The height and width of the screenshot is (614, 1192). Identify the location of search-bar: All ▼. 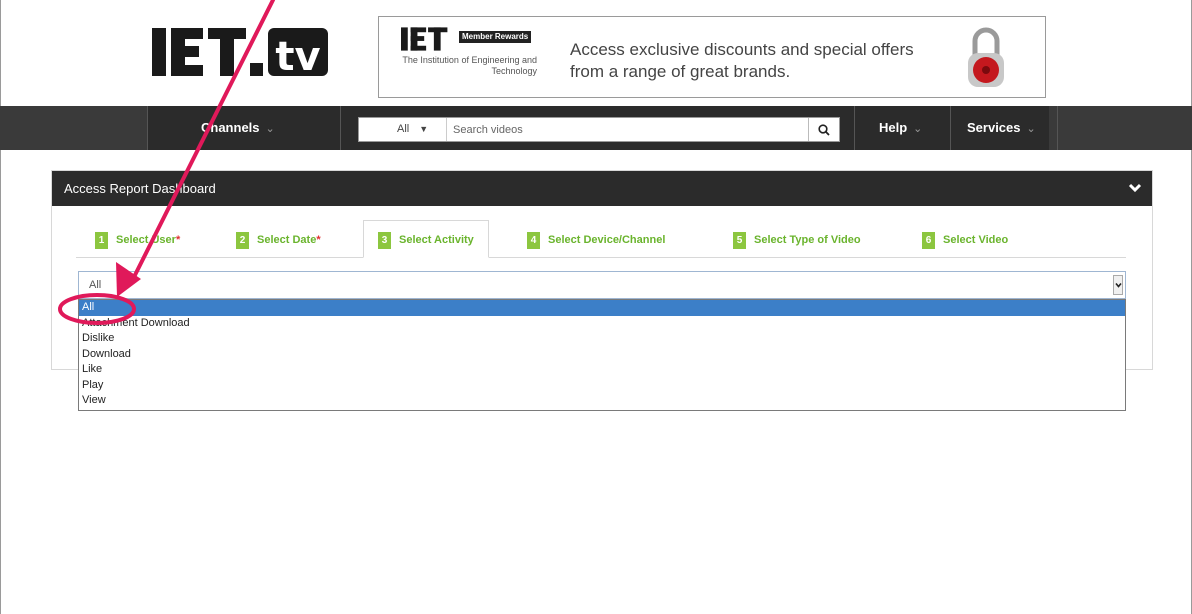
(599, 129).